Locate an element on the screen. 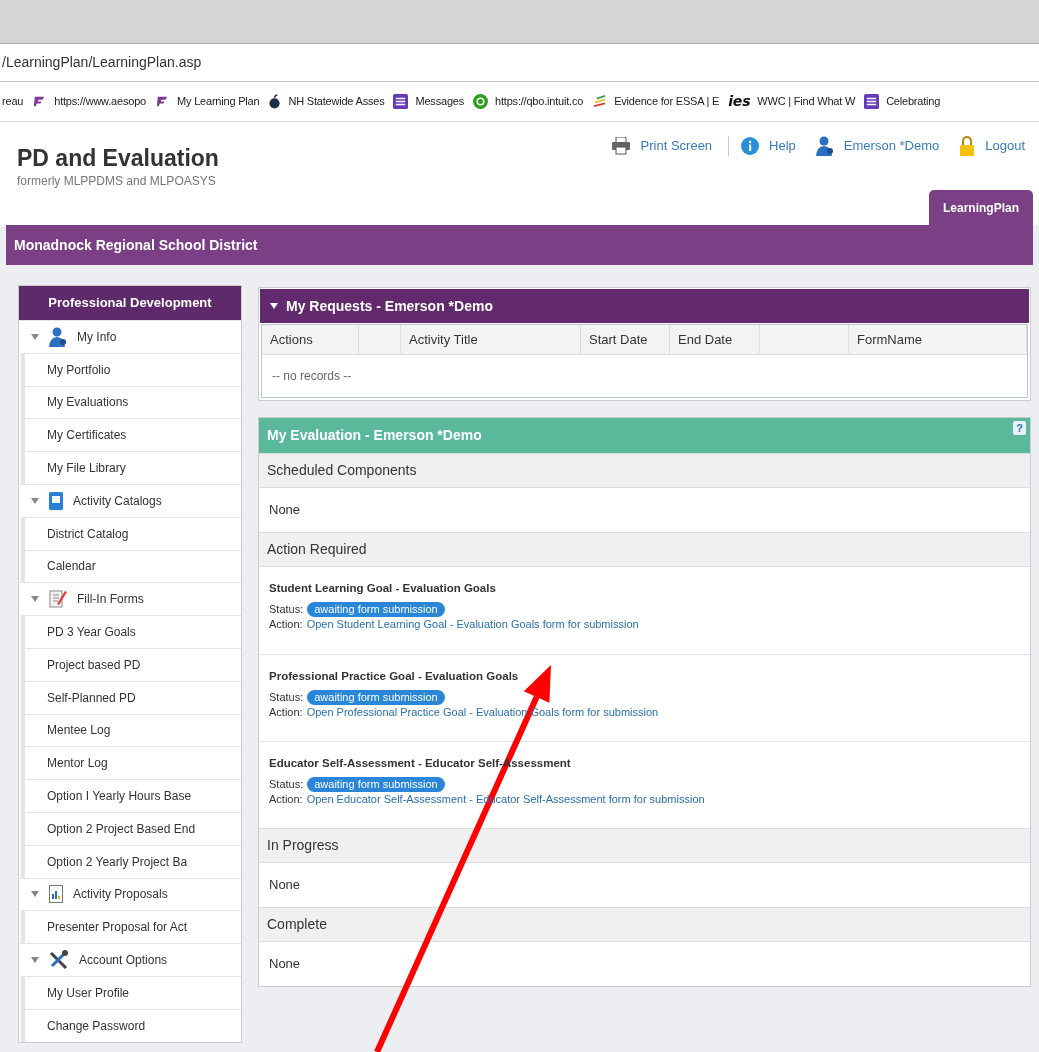 This screenshot has height=1052, width=1039. header-link: Help is located at coordinates (782, 146).